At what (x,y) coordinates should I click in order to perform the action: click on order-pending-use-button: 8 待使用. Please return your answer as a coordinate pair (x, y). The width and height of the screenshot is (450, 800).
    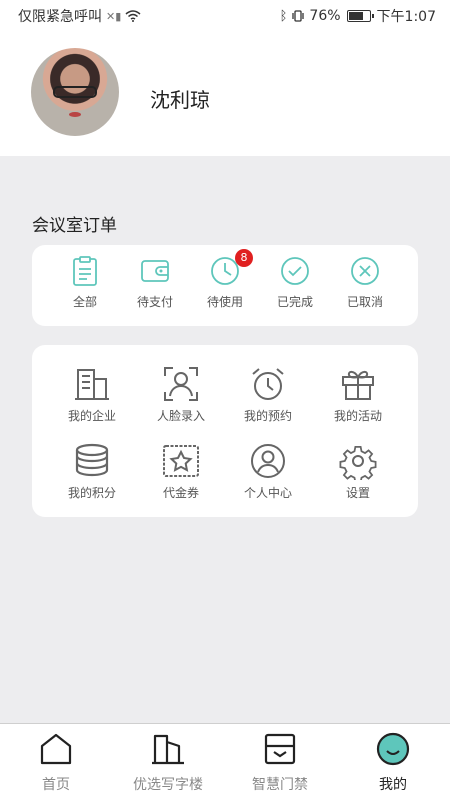
    Looking at the image, I should click on (225, 279).